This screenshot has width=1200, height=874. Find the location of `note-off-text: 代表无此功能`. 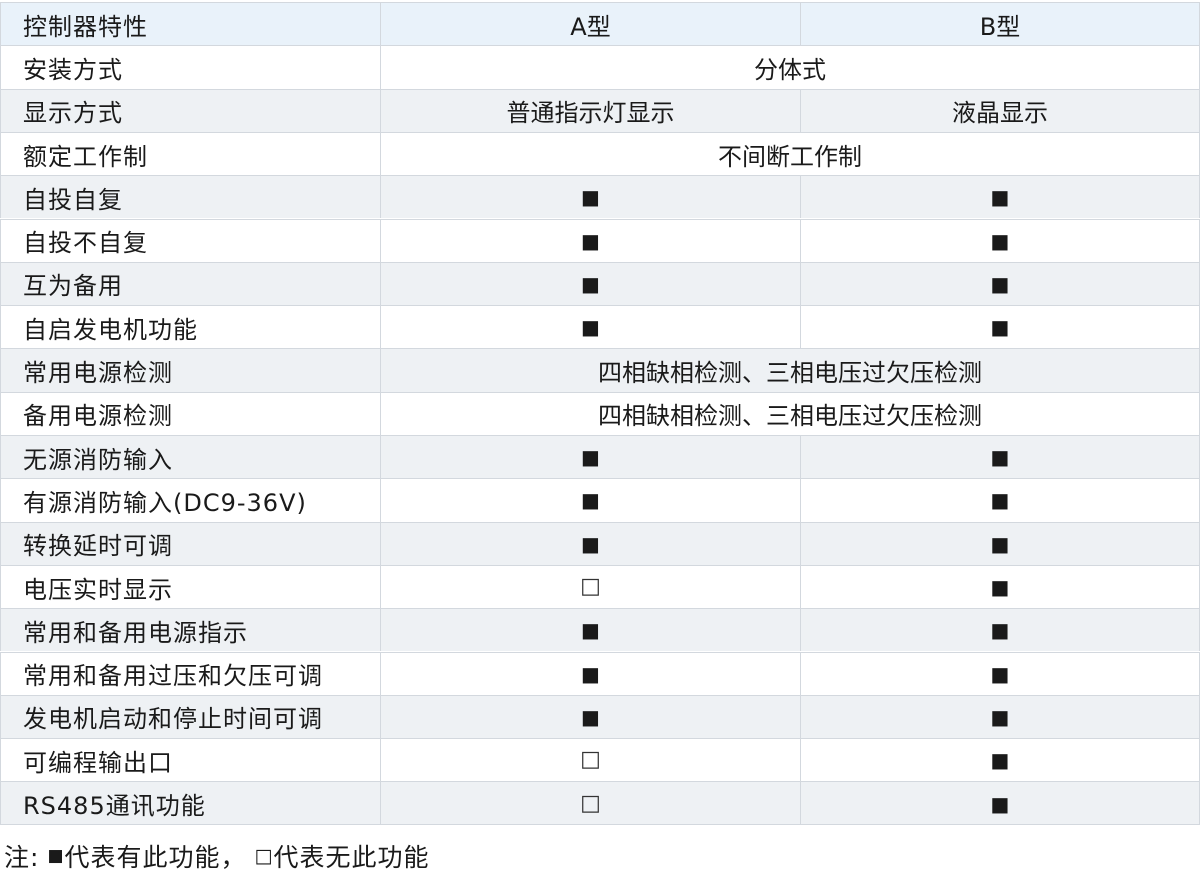

note-off-text: 代表无此功能 is located at coordinates (351, 857).